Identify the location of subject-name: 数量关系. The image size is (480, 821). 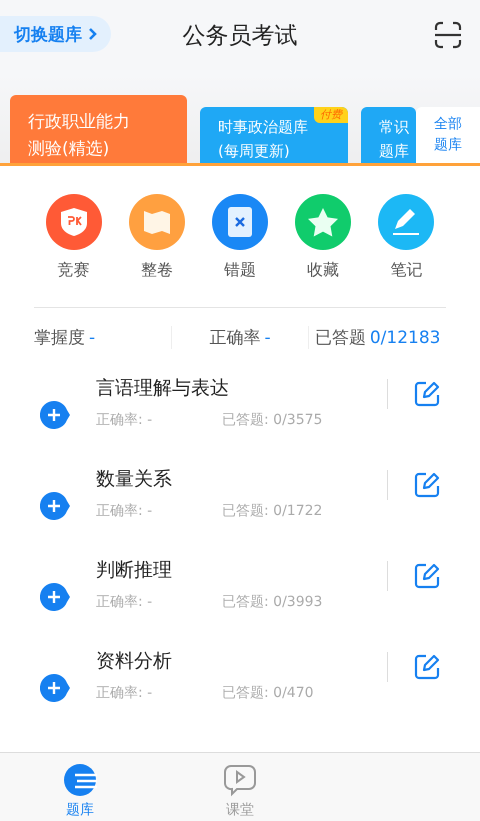
(134, 479).